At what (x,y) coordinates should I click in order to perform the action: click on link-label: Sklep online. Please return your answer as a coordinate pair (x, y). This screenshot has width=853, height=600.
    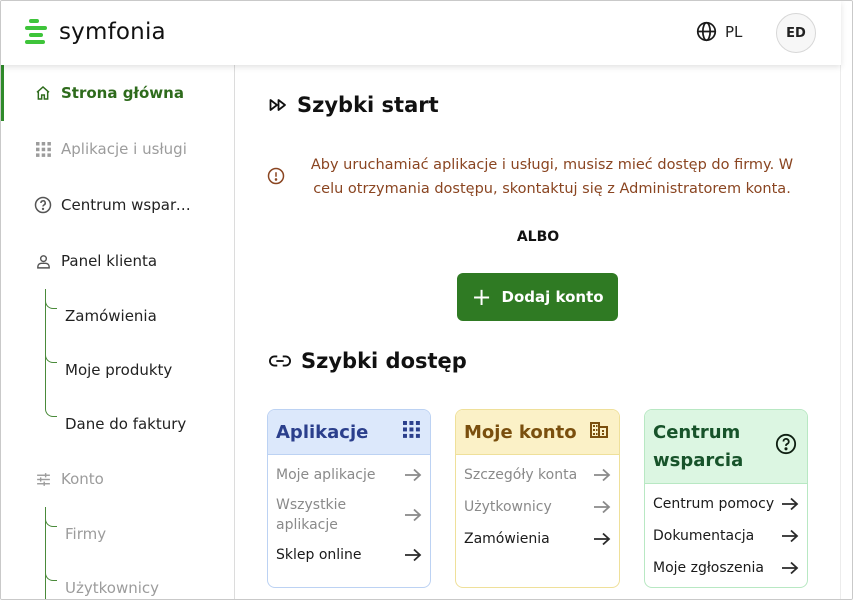
    Looking at the image, I should click on (319, 555).